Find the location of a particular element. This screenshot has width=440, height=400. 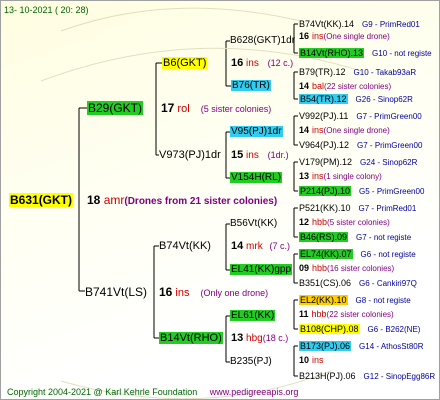

gen4-row: 09 hbb(16 sister colonies) is located at coordinates (346, 268).